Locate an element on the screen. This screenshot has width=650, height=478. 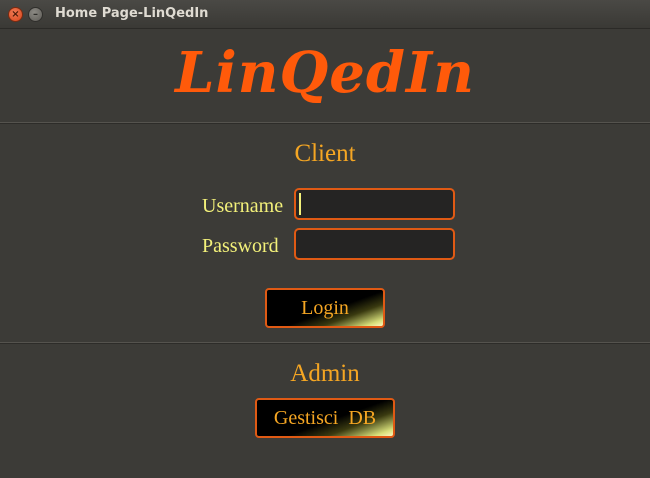
close-icon: × is located at coordinates (15, 14).